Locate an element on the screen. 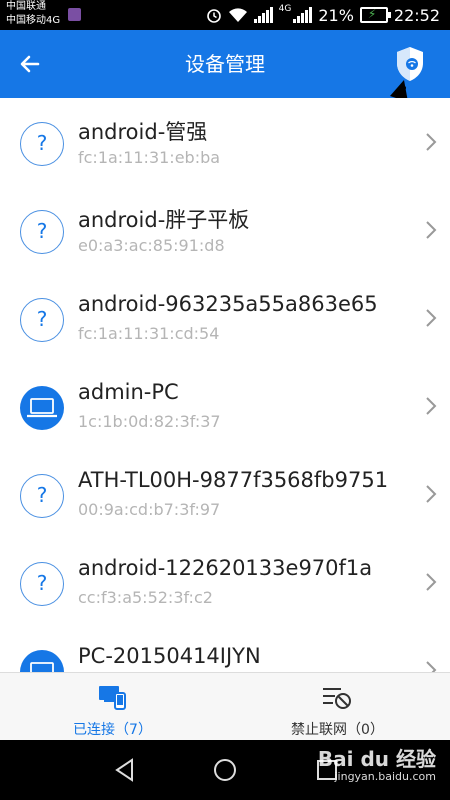 The width and height of the screenshot is (450, 800). arrow-left-icon is located at coordinates (30, 64).